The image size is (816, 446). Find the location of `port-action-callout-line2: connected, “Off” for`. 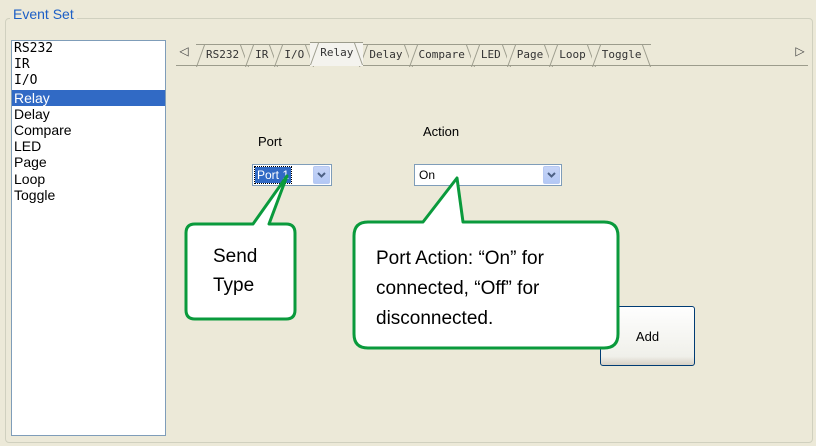

port-action-callout-line2: connected, “Off” for is located at coordinates (458, 288).